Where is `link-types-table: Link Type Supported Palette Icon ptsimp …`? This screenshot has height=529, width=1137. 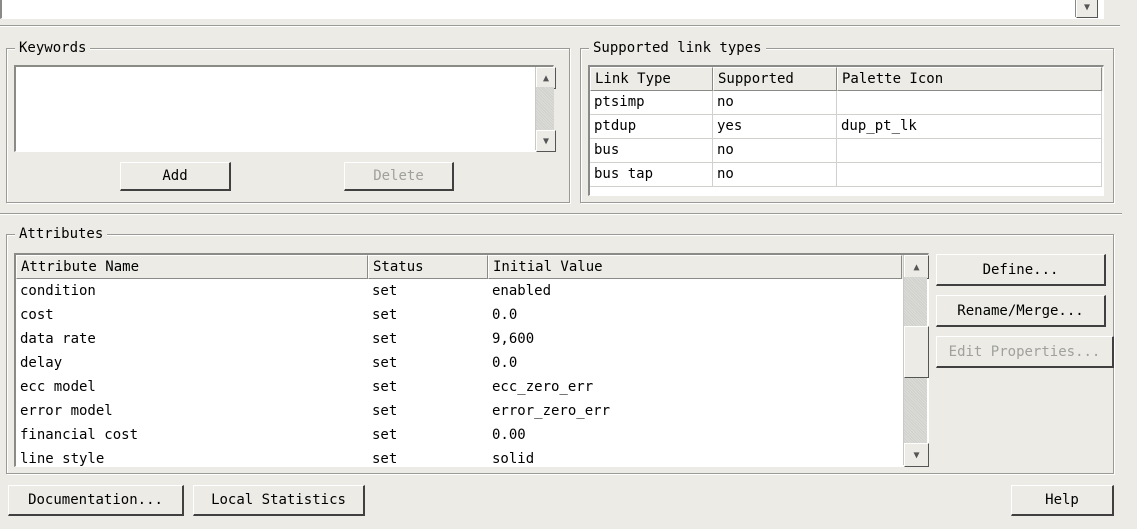 link-types-table: Link Type Supported Palette Icon ptsimp … is located at coordinates (846, 130).